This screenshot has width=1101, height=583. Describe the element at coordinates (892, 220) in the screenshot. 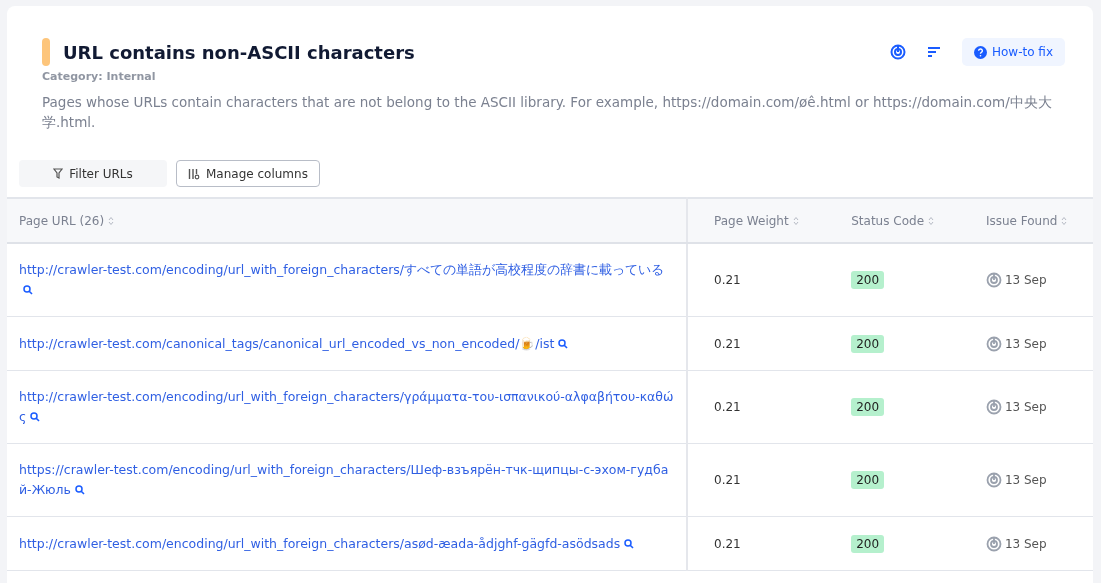

I see `column-header: Status Code` at that location.